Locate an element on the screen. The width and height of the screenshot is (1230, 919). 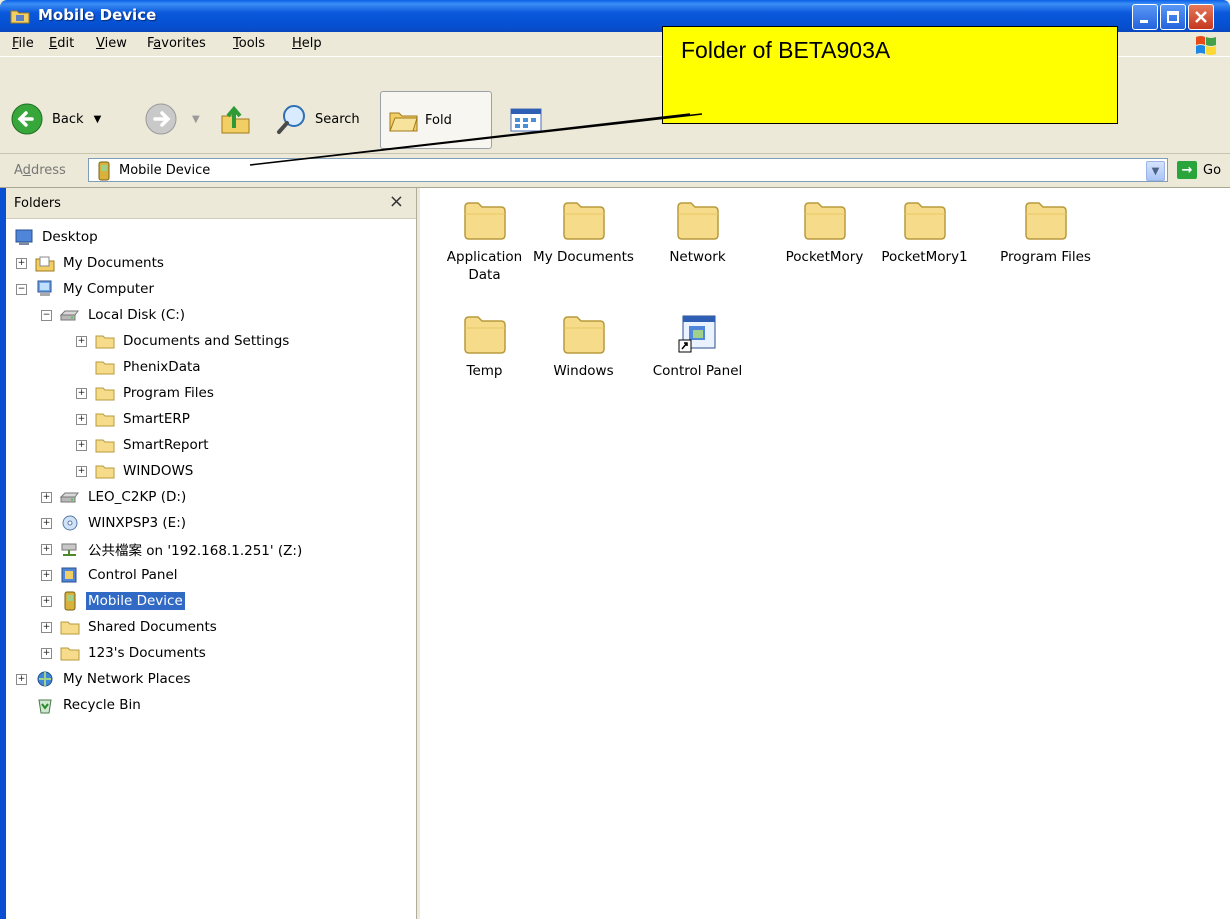
my-documents-icon is located at coordinates (45, 264).